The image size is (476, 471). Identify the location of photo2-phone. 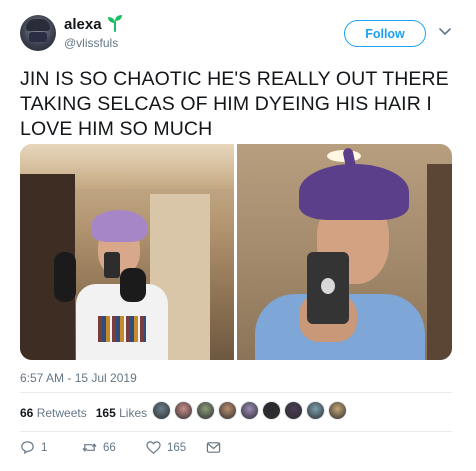
(328, 288).